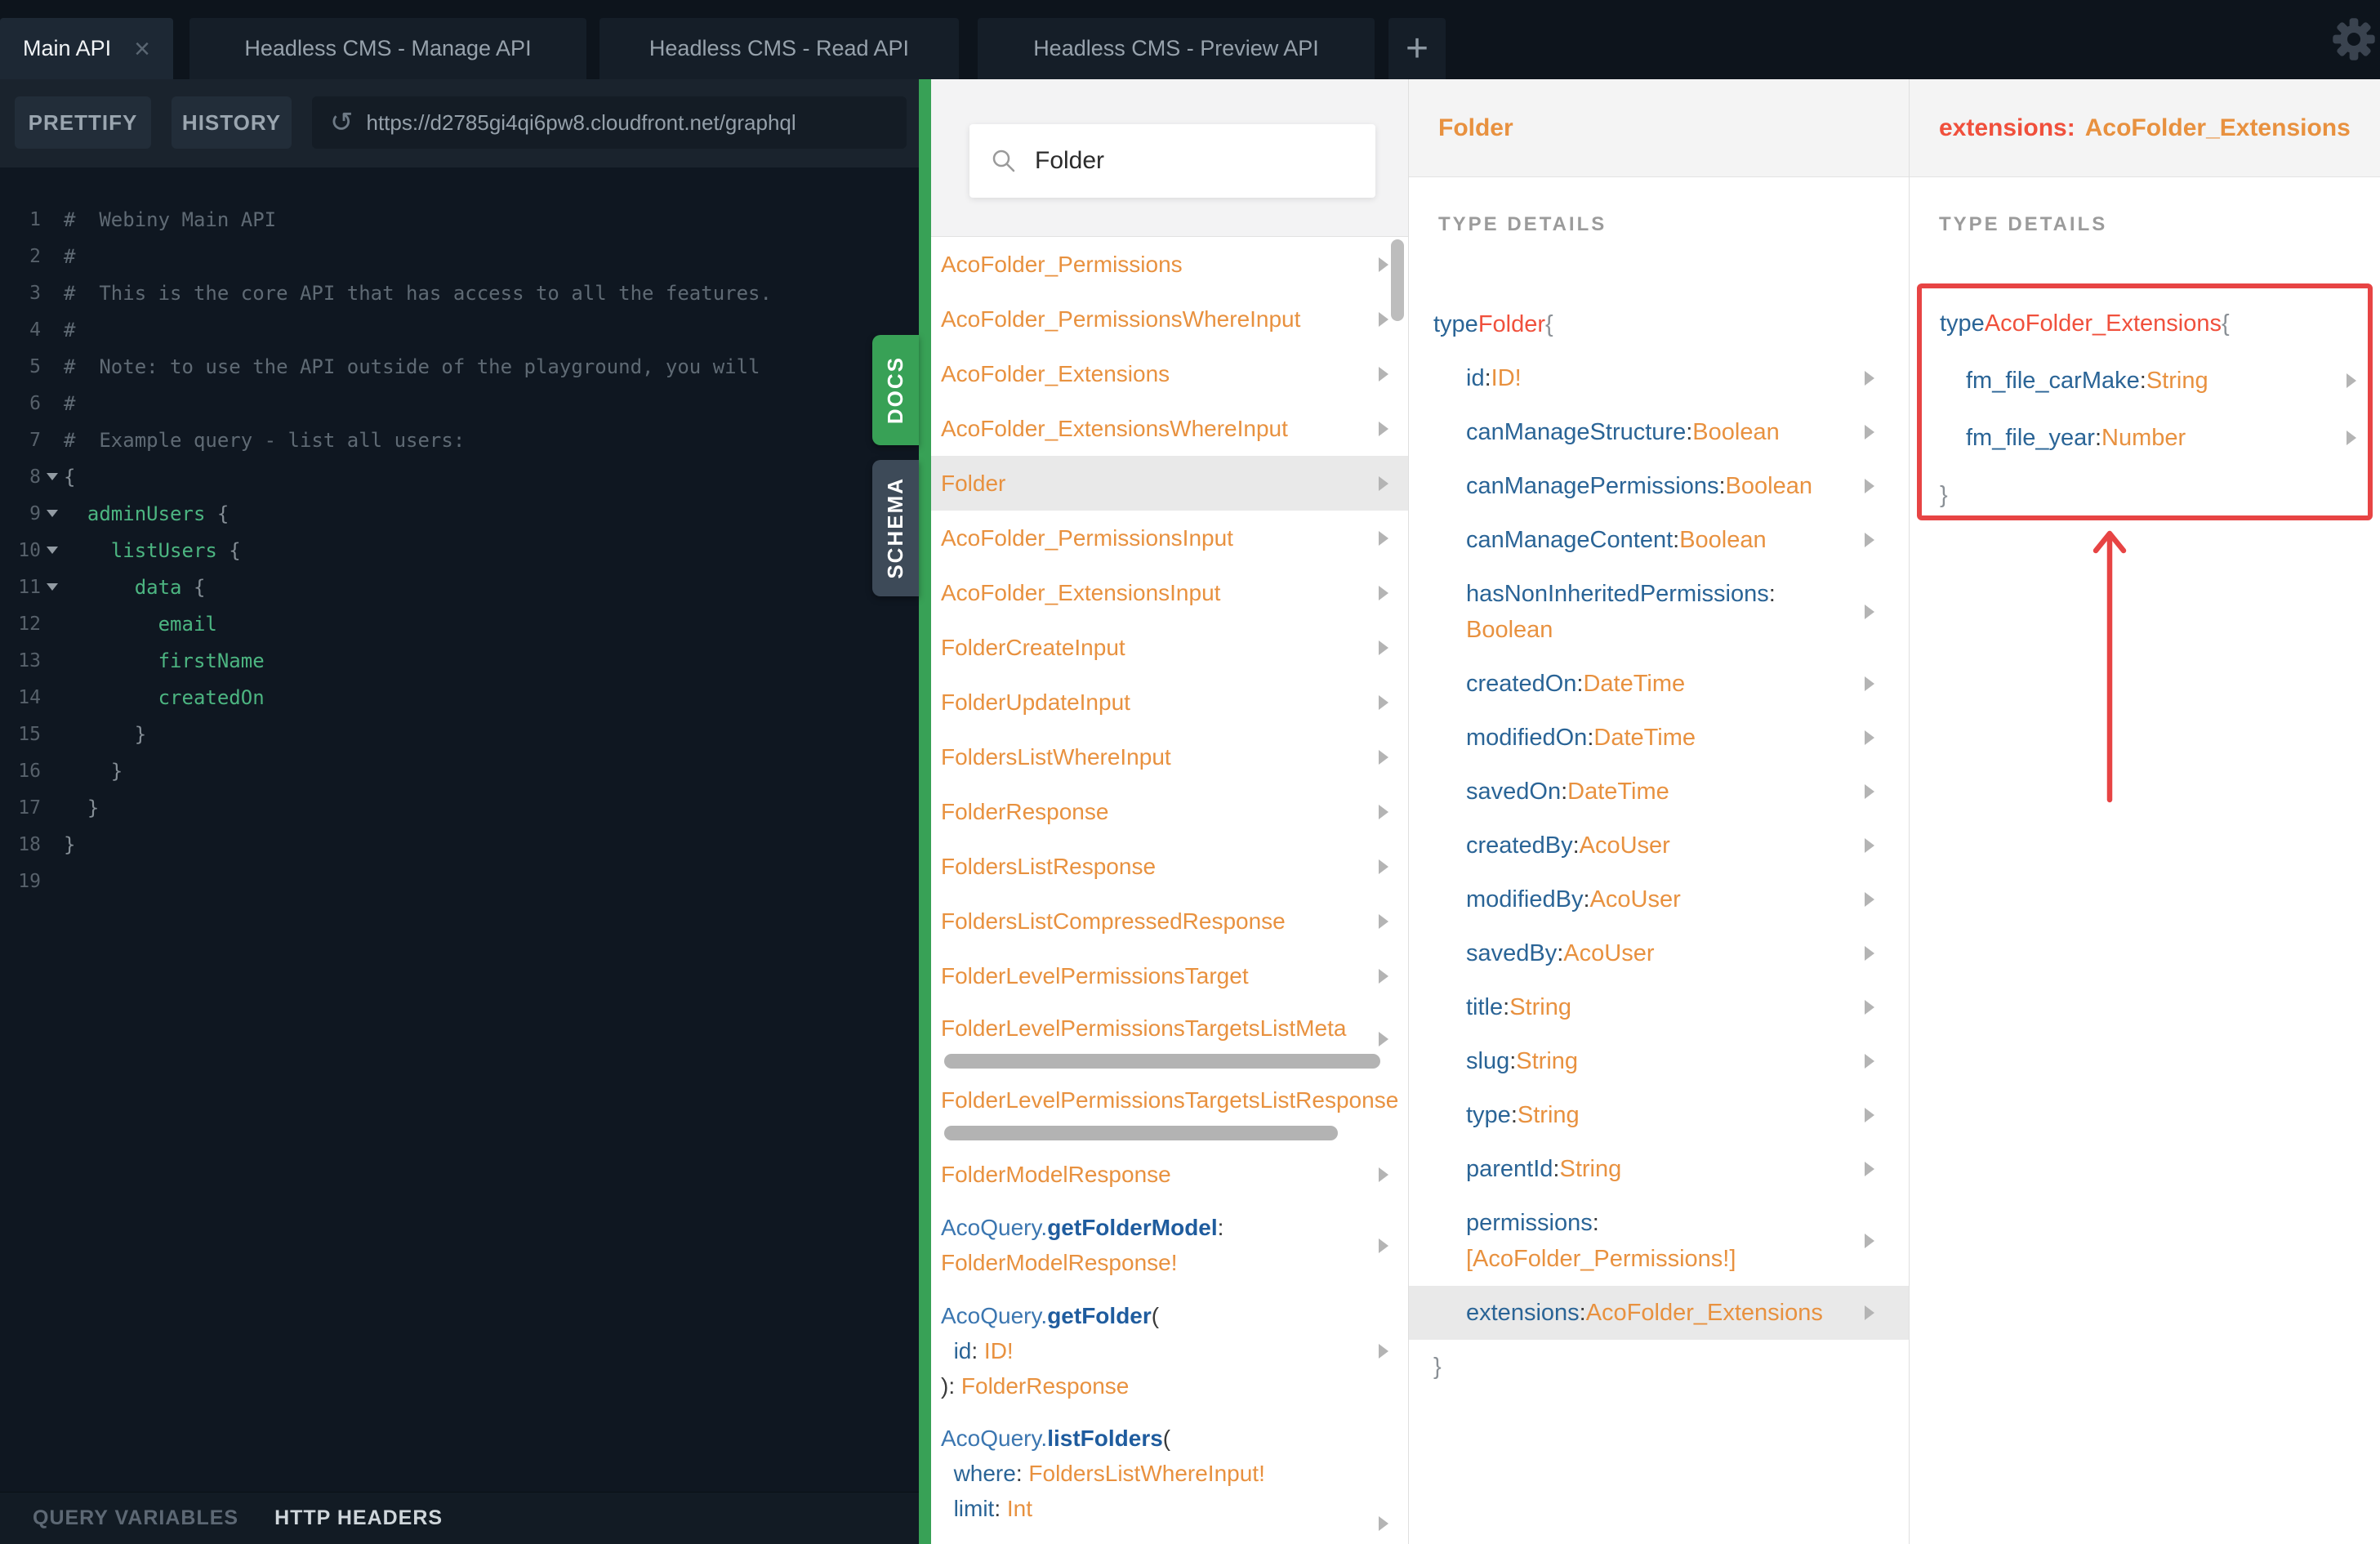 This screenshot has height=1544, width=2380. I want to click on docs-item: Folder, so click(1169, 483).